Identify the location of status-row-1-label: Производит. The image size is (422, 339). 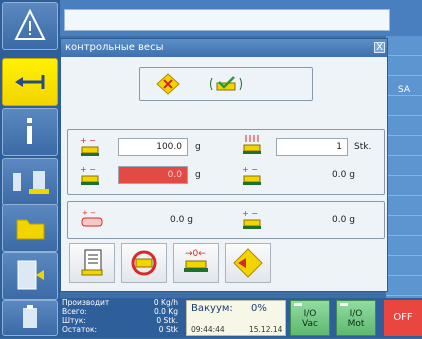
(86, 302).